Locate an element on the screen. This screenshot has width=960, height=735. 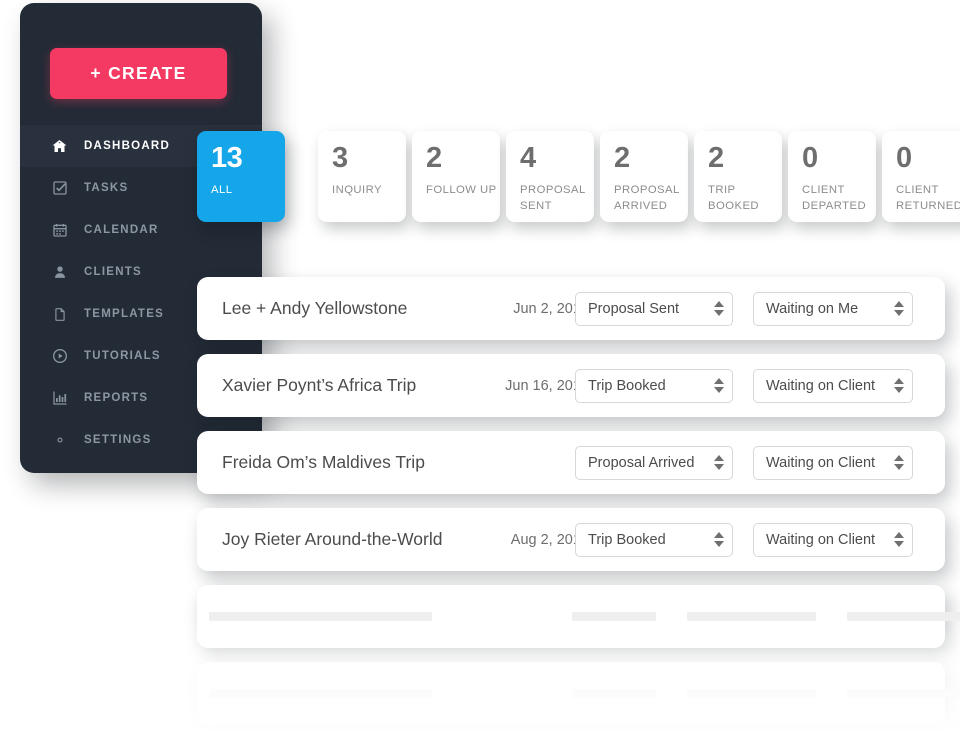
gear-icon is located at coordinates (59, 440).